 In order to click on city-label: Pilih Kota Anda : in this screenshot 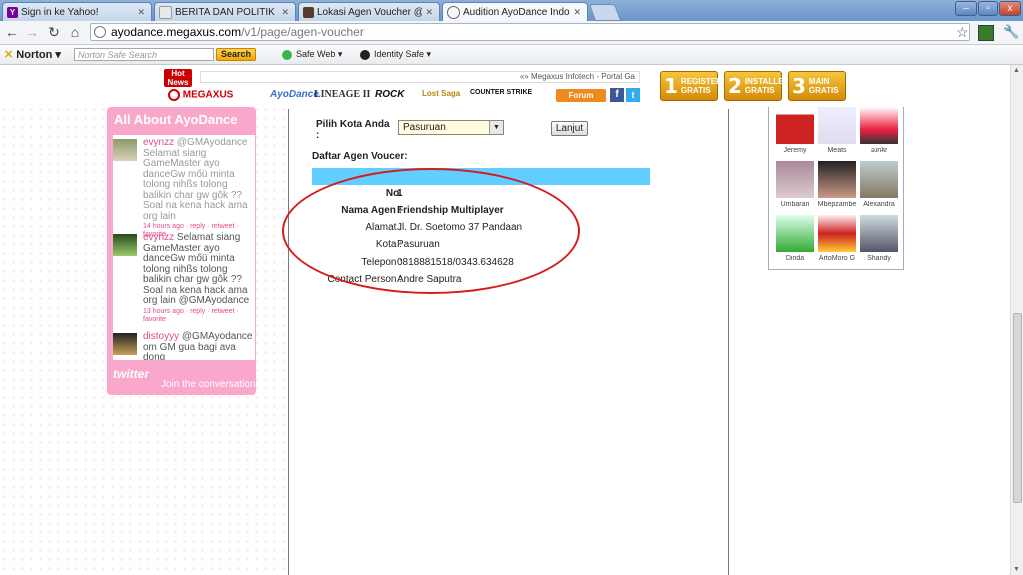, I will do `click(353, 130)`.